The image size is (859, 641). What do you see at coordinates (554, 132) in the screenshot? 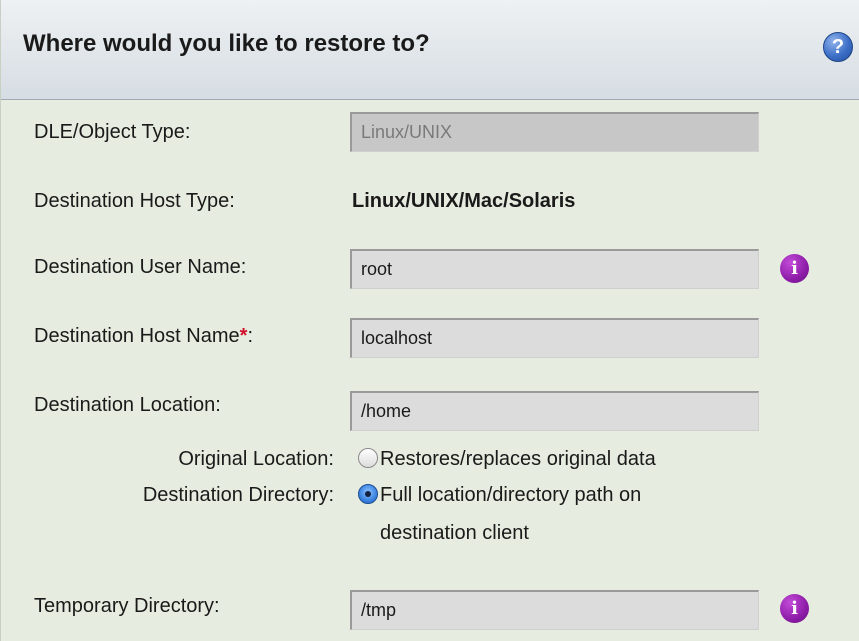
I see `dle-type-field` at bounding box center [554, 132].